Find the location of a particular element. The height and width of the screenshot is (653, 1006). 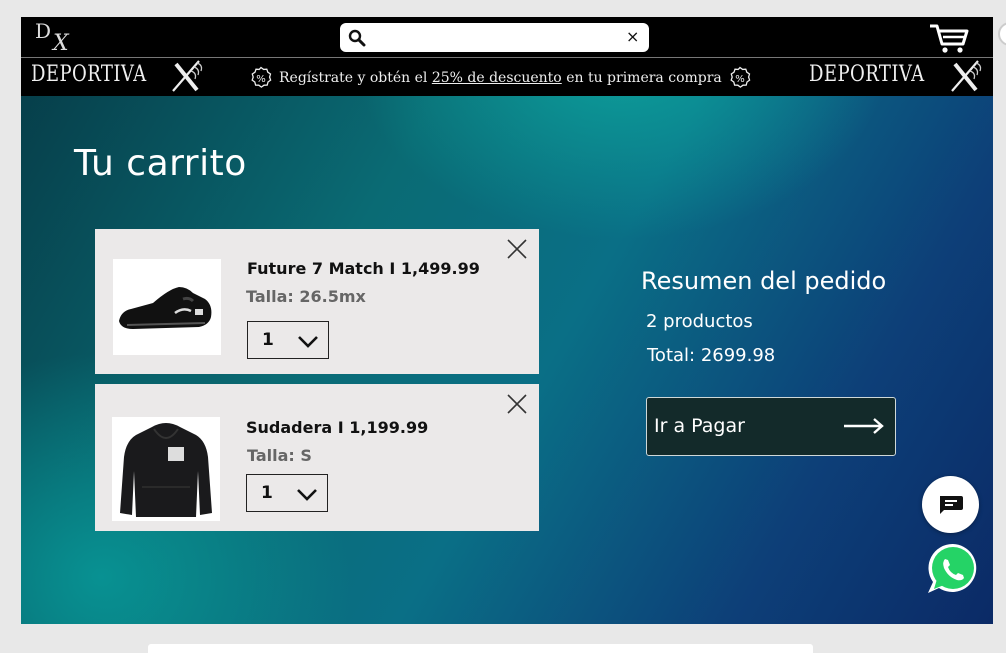

product-name: Sudadera I 1,199.99 is located at coordinates (337, 427).